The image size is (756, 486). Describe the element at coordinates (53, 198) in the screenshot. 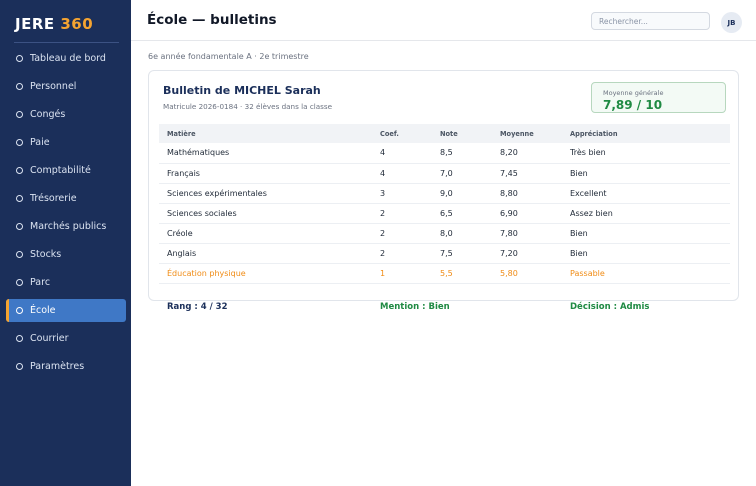

I see `sidebar-item-label: Trésorerie` at that location.